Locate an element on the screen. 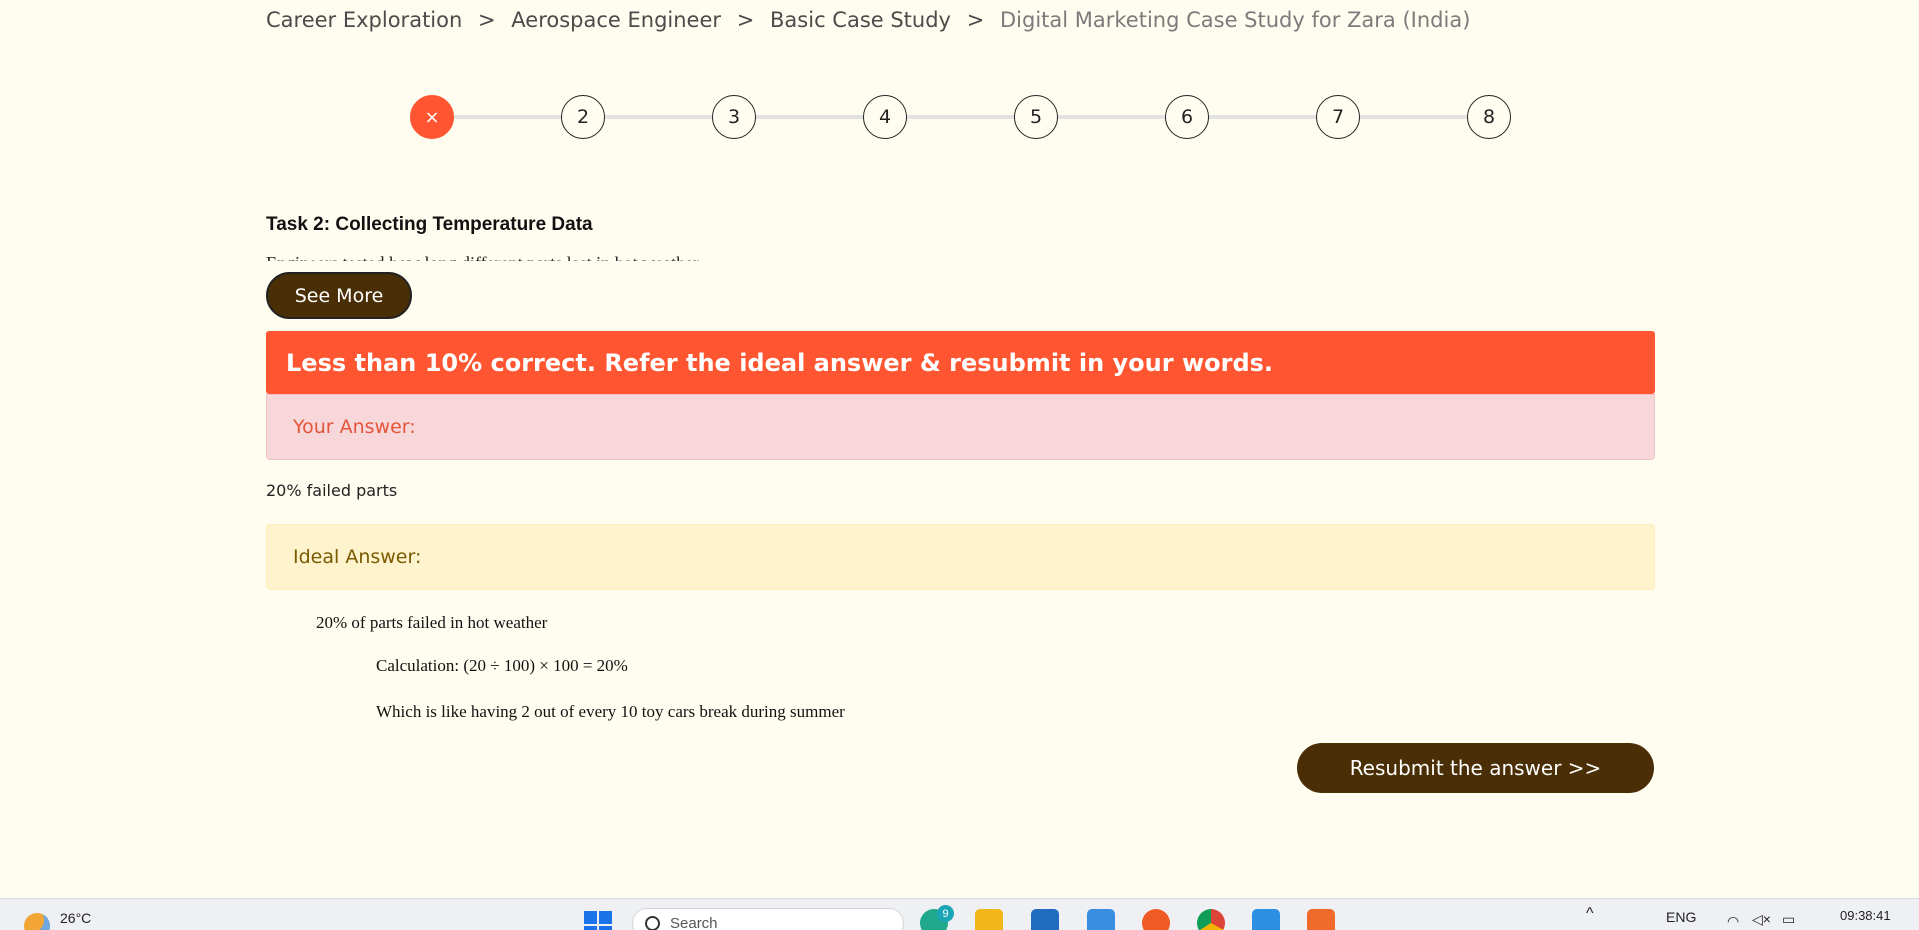 This screenshot has height=930, width=1919. task-stepper: × 2 3 4 5 6 7 8 is located at coordinates (960, 117).